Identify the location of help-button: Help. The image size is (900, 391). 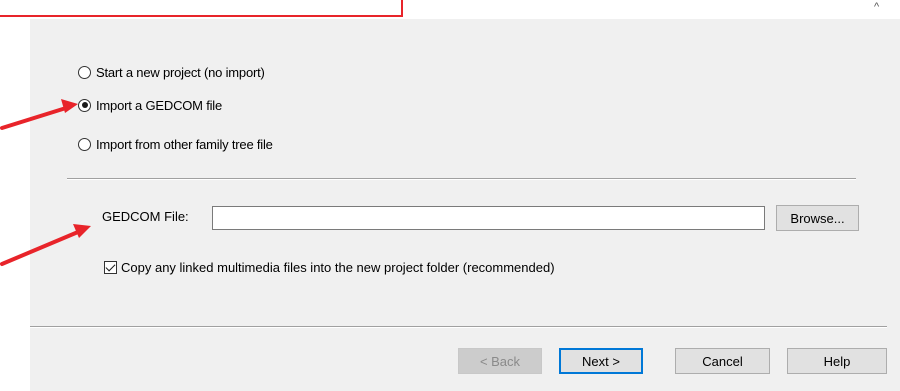
(837, 361).